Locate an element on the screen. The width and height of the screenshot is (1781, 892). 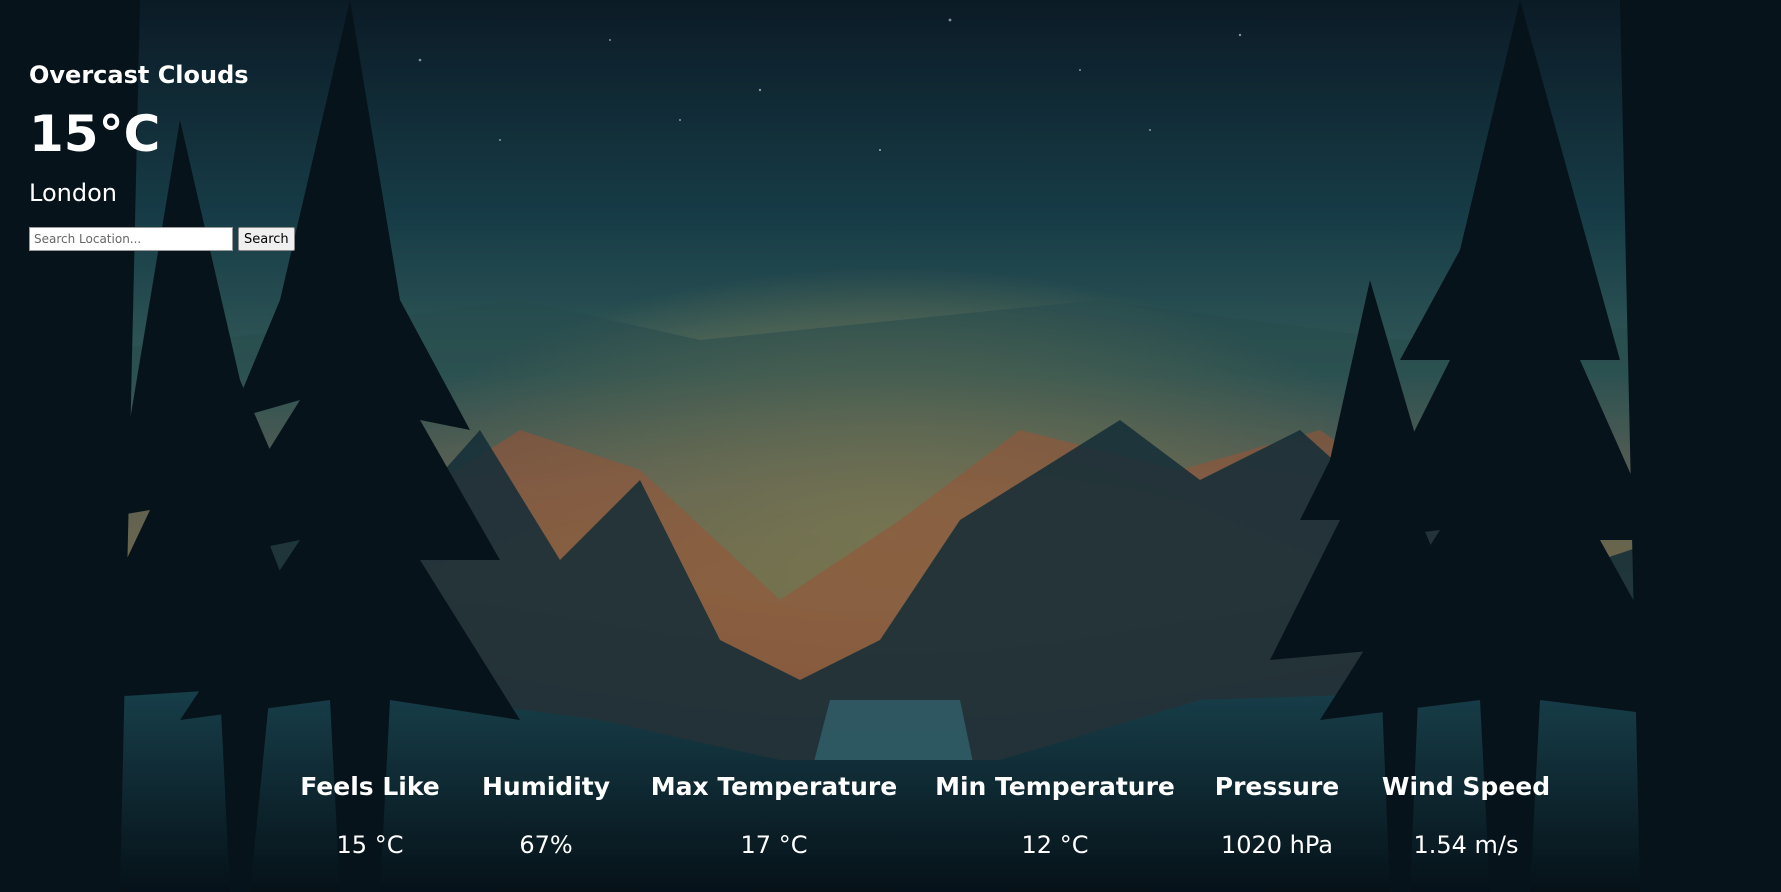
stat-value: 17 °C is located at coordinates (774, 845).